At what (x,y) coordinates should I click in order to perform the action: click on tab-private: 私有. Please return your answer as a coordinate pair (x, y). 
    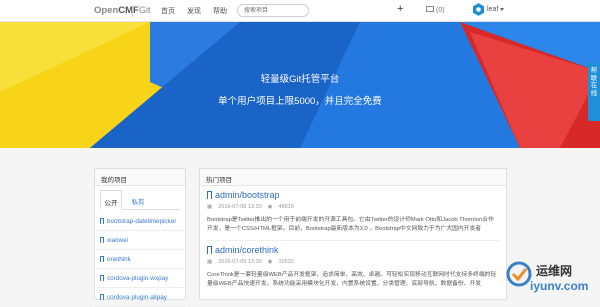
    Looking at the image, I should click on (138, 200).